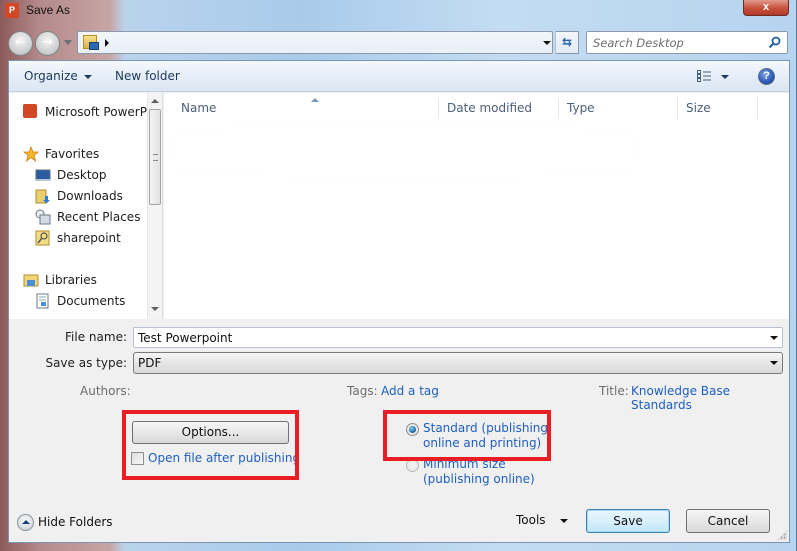  I want to click on star-icon, so click(31, 154).